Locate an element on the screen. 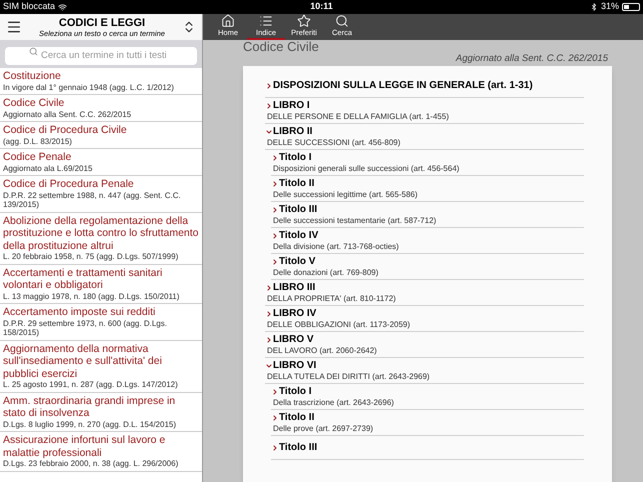 This screenshot has width=643, height=482. index-subtitle: DELLA PROPRIETA' (art. 810-1172) is located at coordinates (332, 299).